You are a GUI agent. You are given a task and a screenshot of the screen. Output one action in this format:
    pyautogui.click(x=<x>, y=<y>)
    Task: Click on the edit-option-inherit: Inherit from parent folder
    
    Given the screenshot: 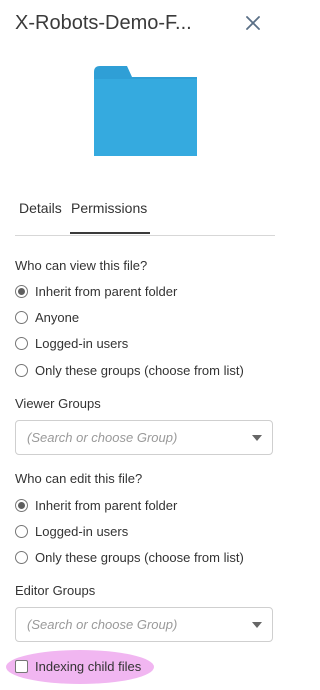 What is the action you would take?
    pyautogui.click(x=96, y=505)
    